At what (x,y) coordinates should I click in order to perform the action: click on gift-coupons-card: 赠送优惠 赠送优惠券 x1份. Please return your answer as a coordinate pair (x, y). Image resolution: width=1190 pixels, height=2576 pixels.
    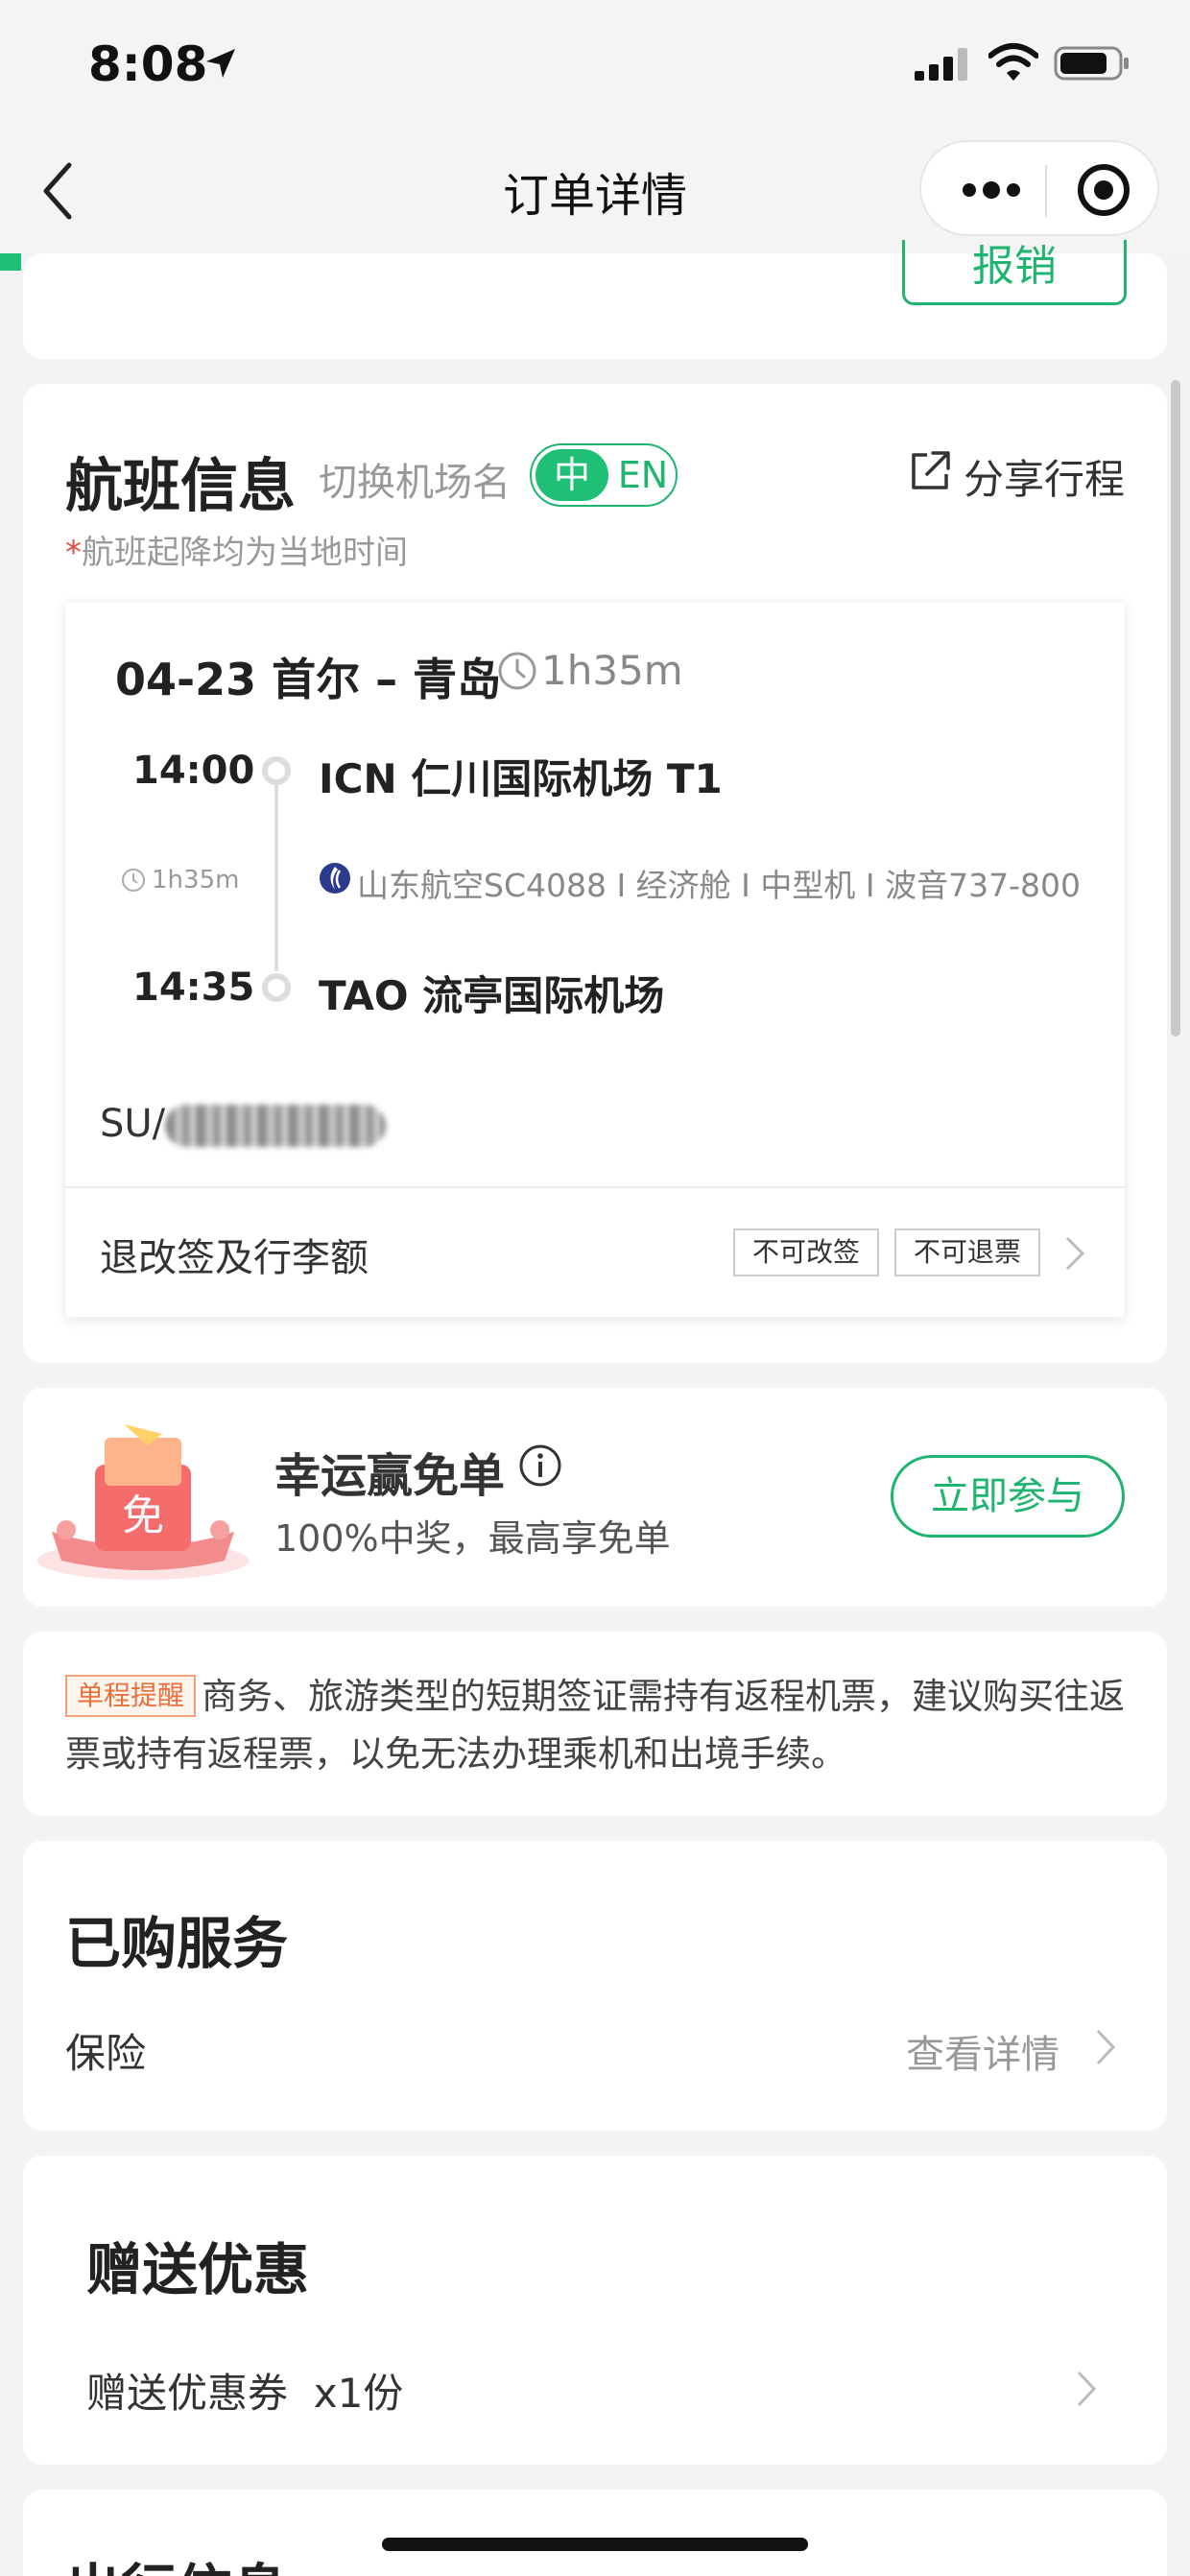
    Looking at the image, I should click on (595, 2310).